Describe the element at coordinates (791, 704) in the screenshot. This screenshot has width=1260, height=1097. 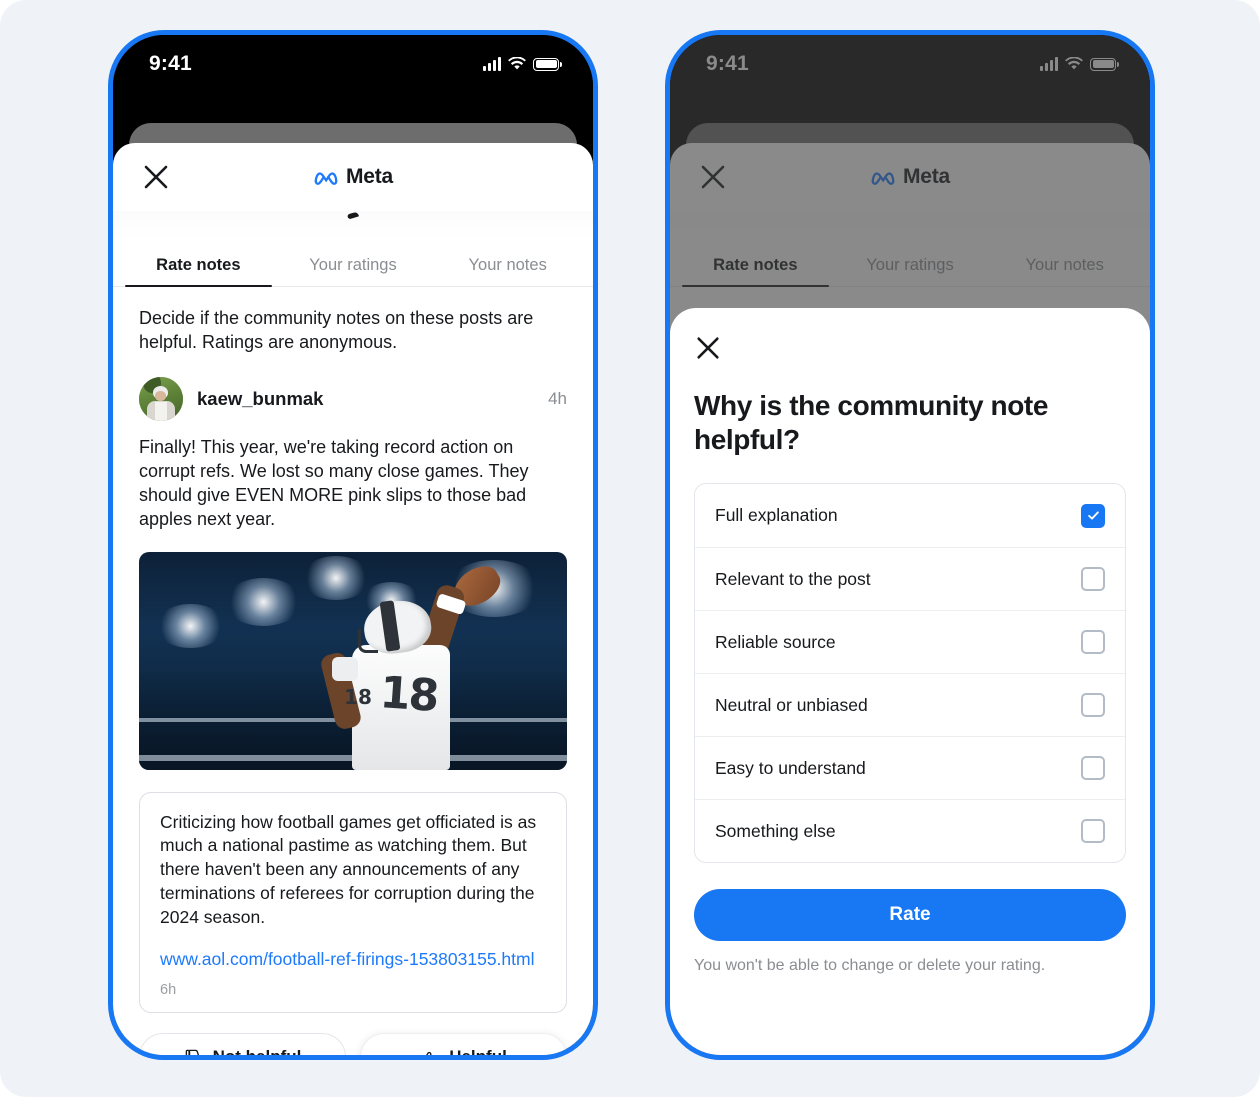
I see `reason-label: Neutral or unbiased` at that location.